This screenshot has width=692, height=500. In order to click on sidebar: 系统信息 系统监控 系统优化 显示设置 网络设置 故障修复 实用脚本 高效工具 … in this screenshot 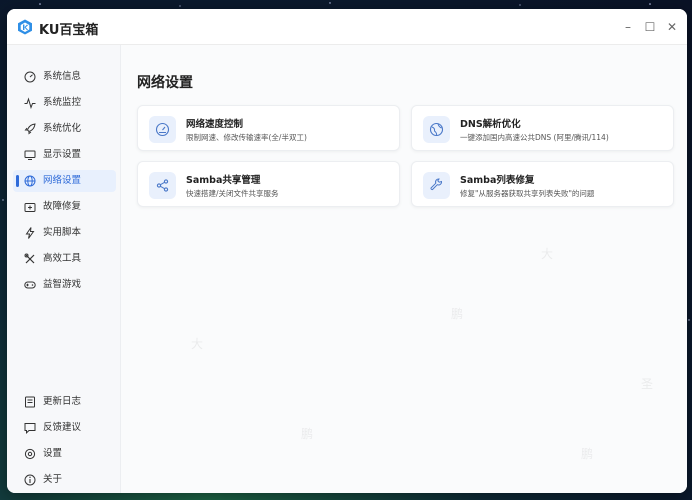, I will do `click(64, 269)`.